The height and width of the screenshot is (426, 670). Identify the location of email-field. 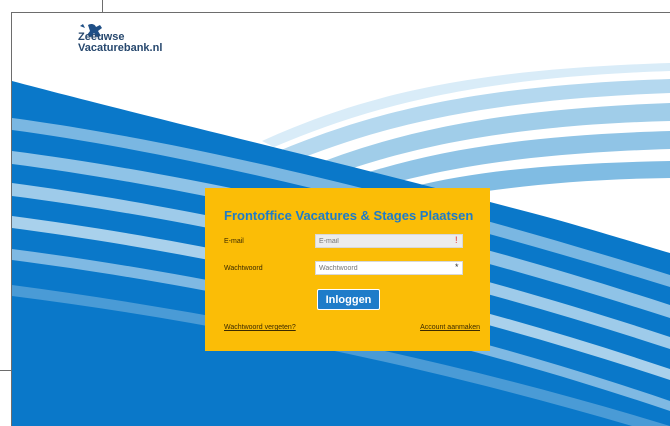
(389, 241).